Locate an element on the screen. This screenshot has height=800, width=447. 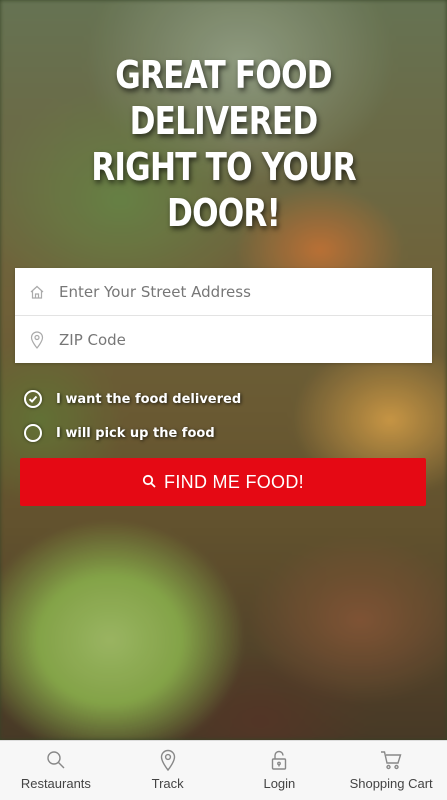
address-field-row is located at coordinates (223, 291).